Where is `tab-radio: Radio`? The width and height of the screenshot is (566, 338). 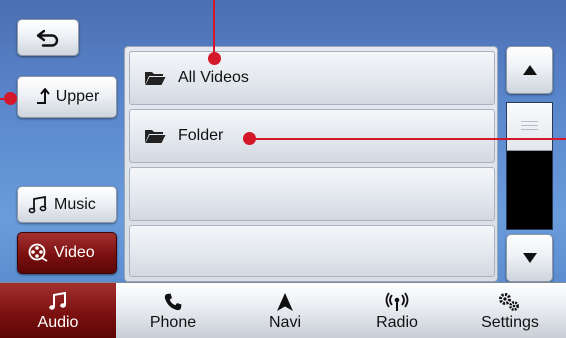
tab-radio: Radio is located at coordinates (397, 310).